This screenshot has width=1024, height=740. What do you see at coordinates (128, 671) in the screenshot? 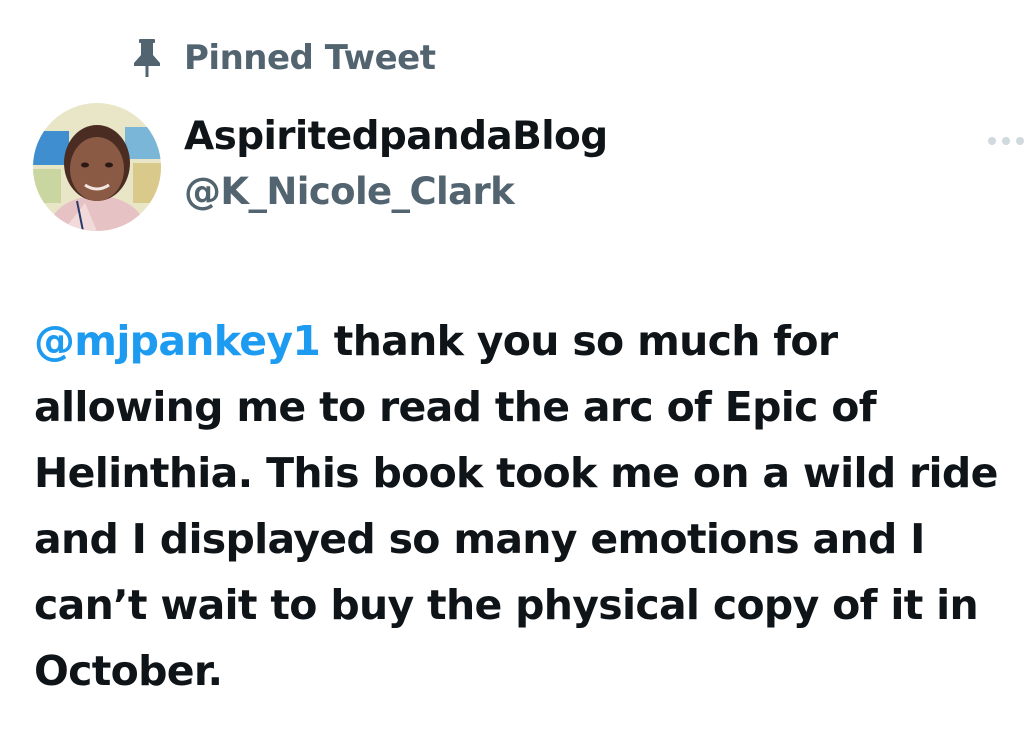
I see `tweet-line: October.` at bounding box center [128, 671].